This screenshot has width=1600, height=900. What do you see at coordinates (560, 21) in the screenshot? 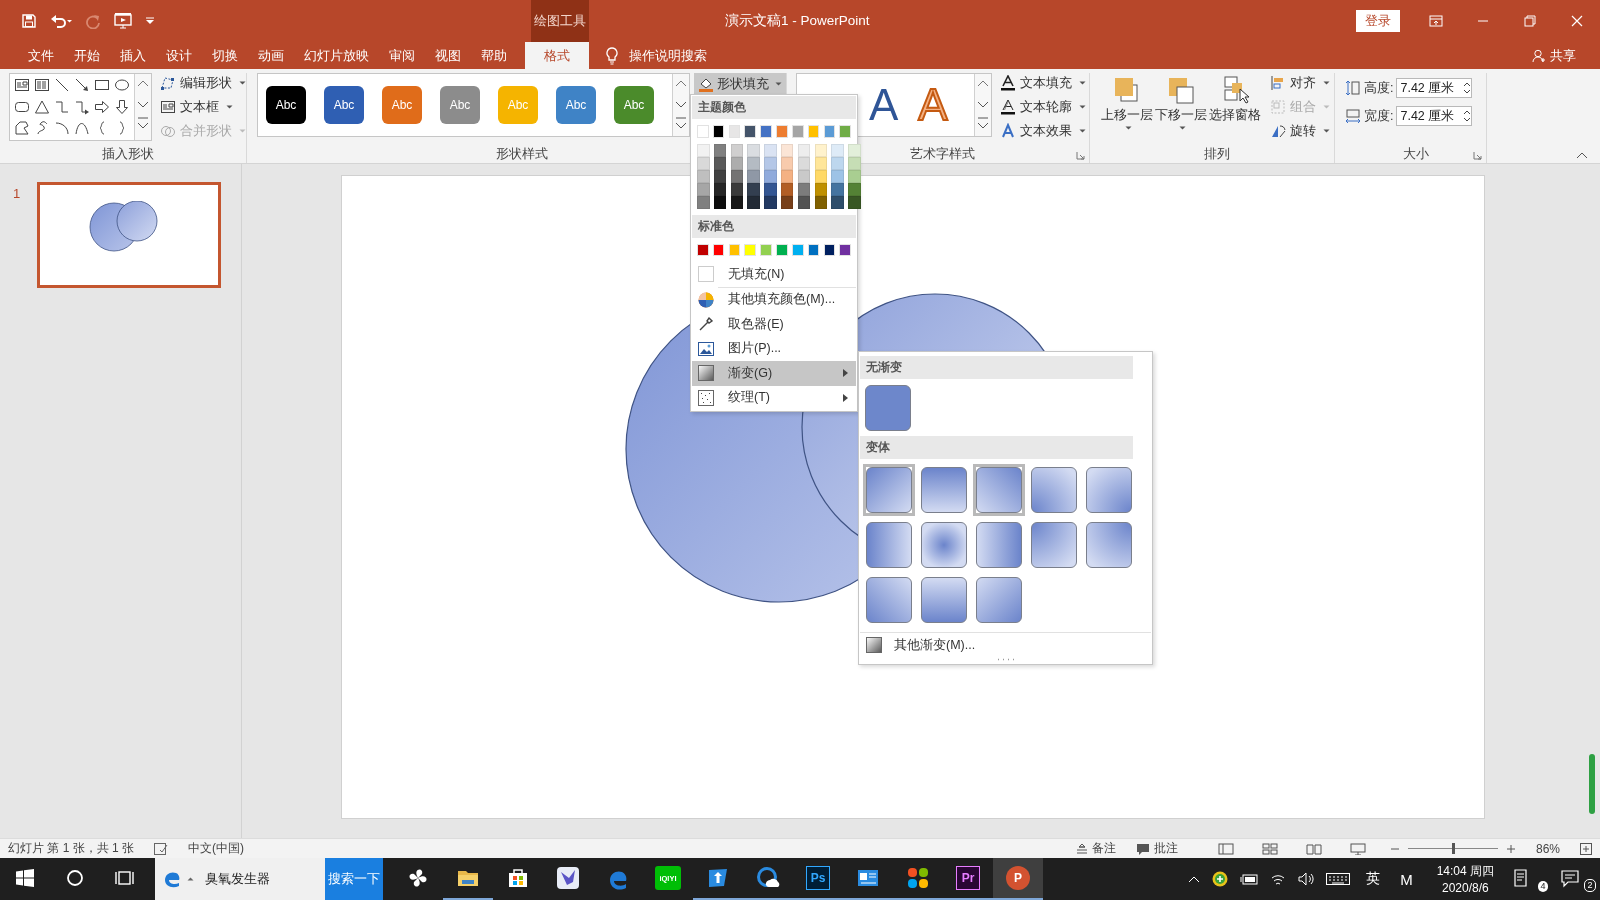
I see `context-tab-label: 绘图工具` at bounding box center [560, 21].